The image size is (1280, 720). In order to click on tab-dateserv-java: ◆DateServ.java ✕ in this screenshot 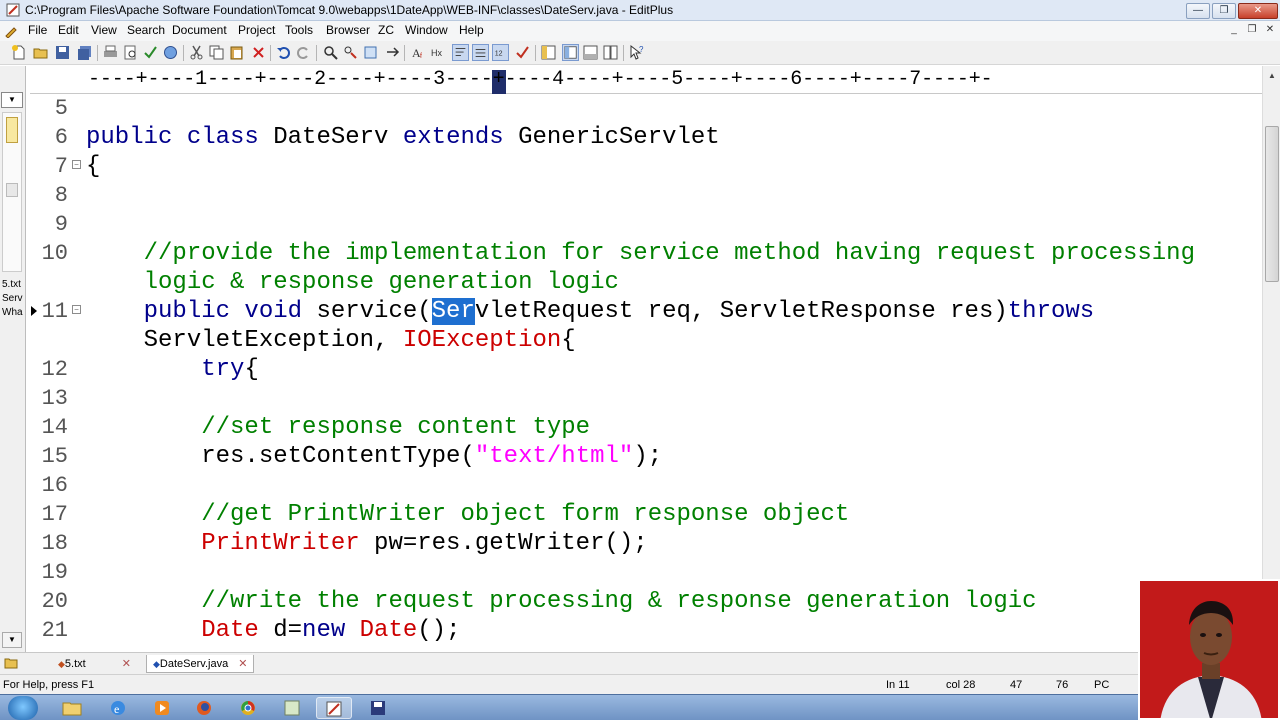, I will do `click(200, 664)`.